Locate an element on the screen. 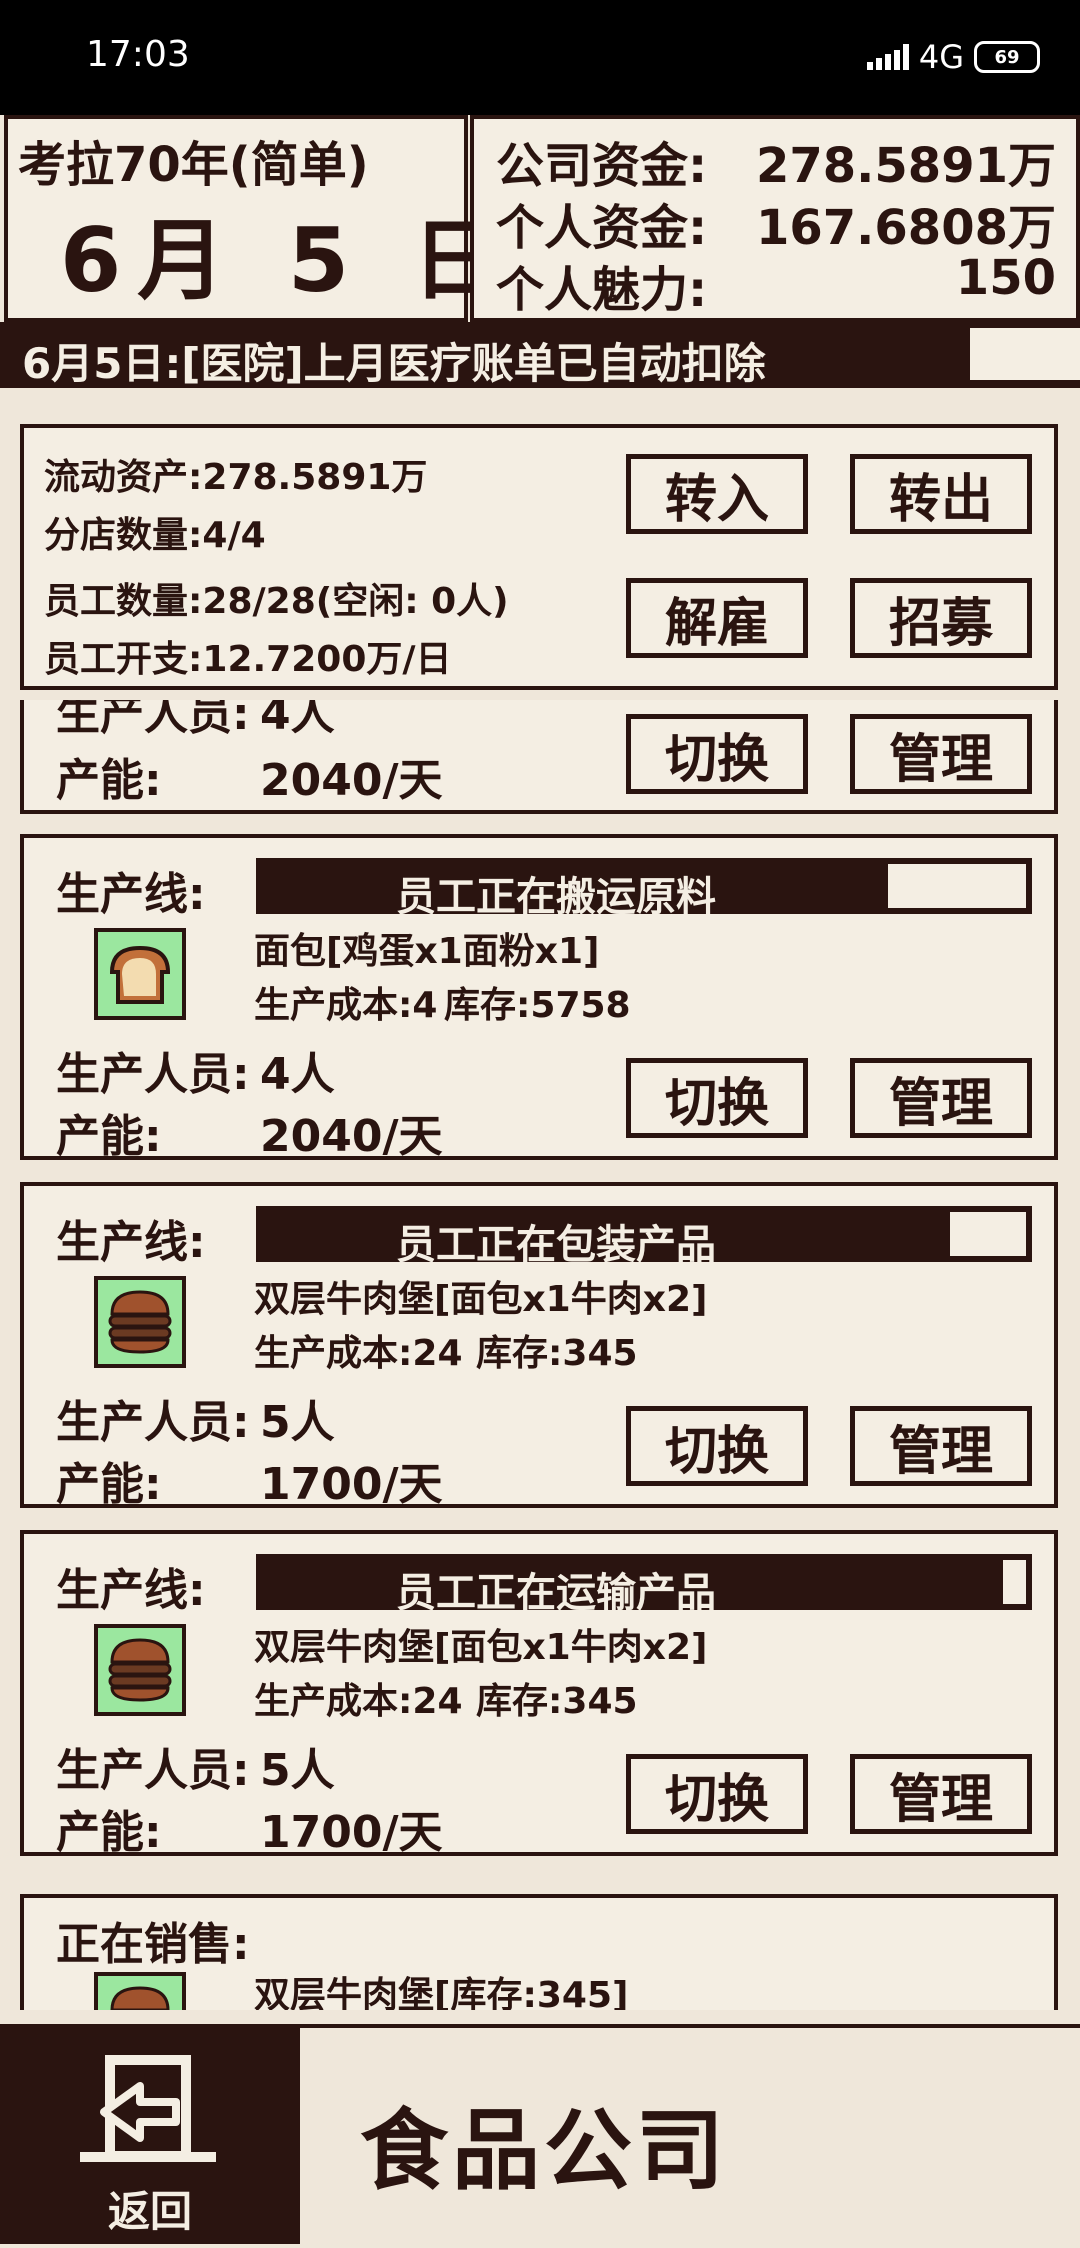 Image resolution: width=1080 pixels, height=2248 pixels. charm-row: 个人魅力: 150 is located at coordinates (776, 285).